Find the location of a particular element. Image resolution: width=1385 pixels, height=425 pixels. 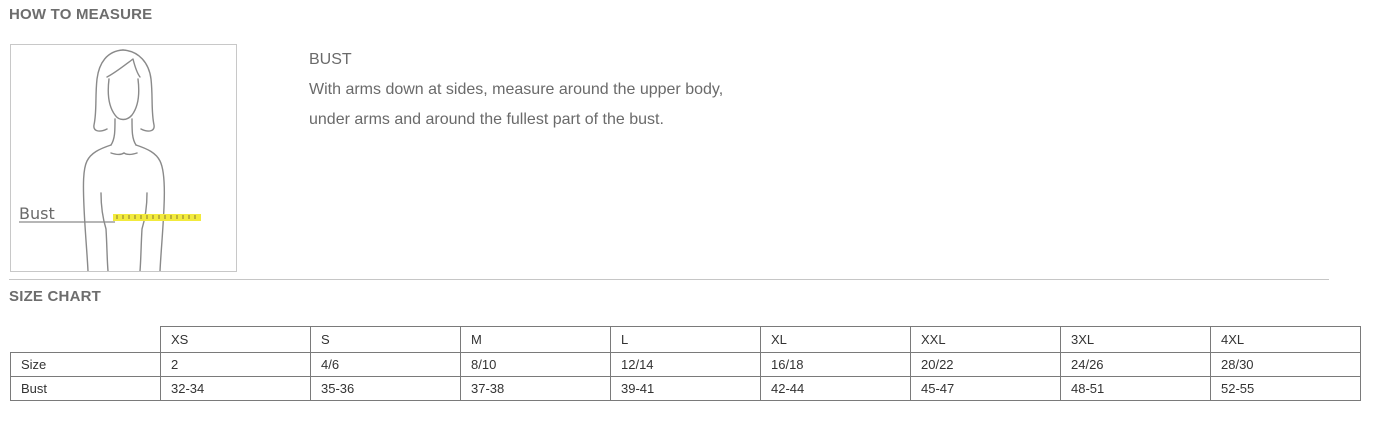

column-header: 3XL is located at coordinates (1135, 339).